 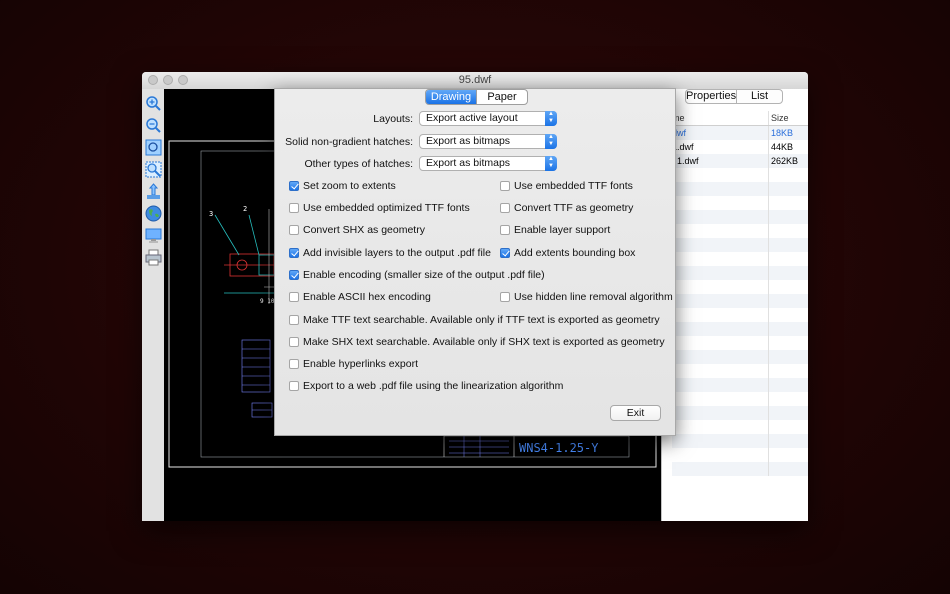 What do you see at coordinates (475, 80) in the screenshot?
I see `window-title: 95.dwf` at bounding box center [475, 80].